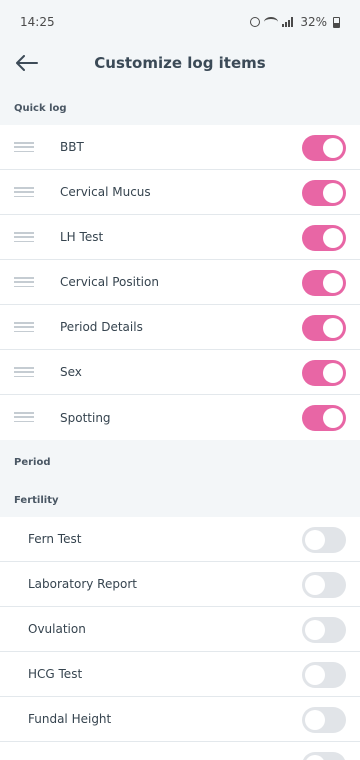 This screenshot has height=760, width=360. I want to click on log-item-label: Fern Test, so click(55, 539).